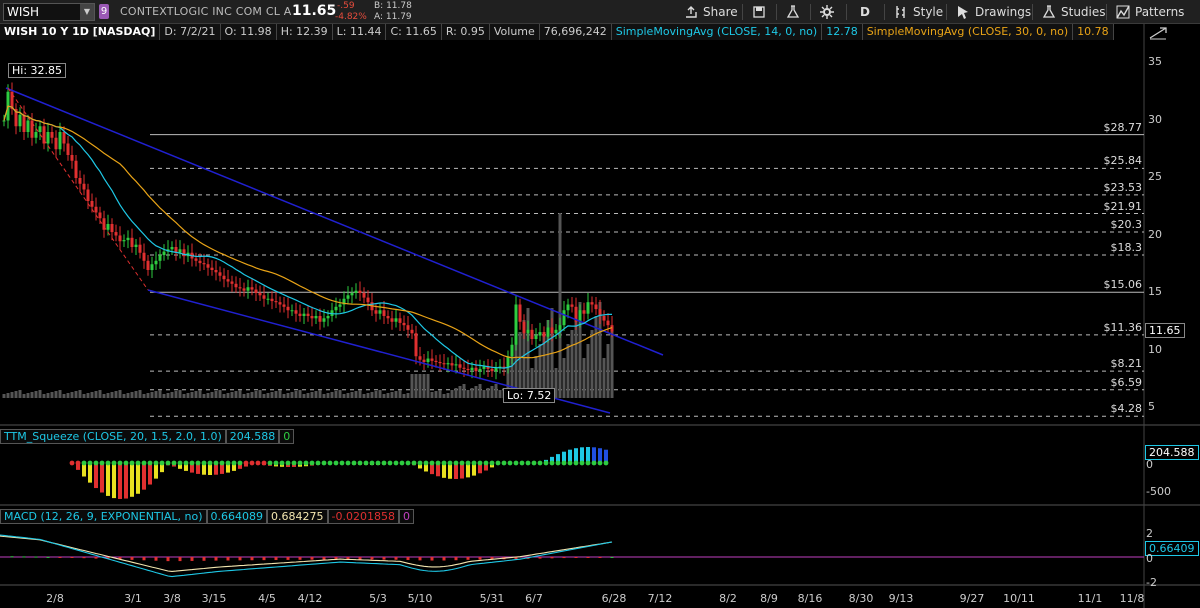  What do you see at coordinates (103, 516) in the screenshot?
I see `macd-label: MACD (12, 26, 9, EXPONENTIAL, no)` at bounding box center [103, 516].